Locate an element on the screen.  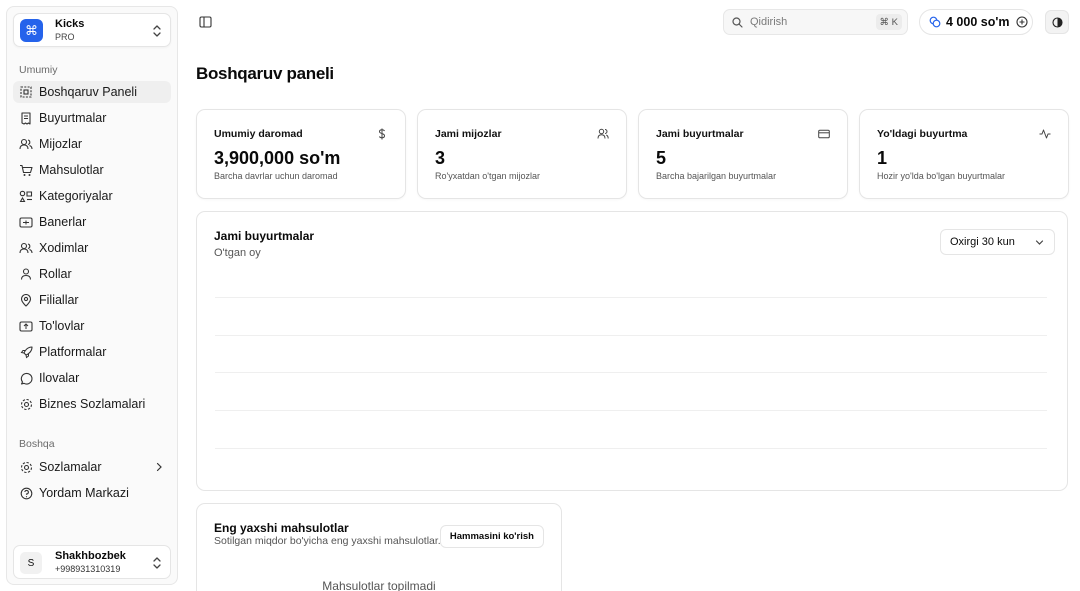
categories-icon is located at coordinates (26, 196).